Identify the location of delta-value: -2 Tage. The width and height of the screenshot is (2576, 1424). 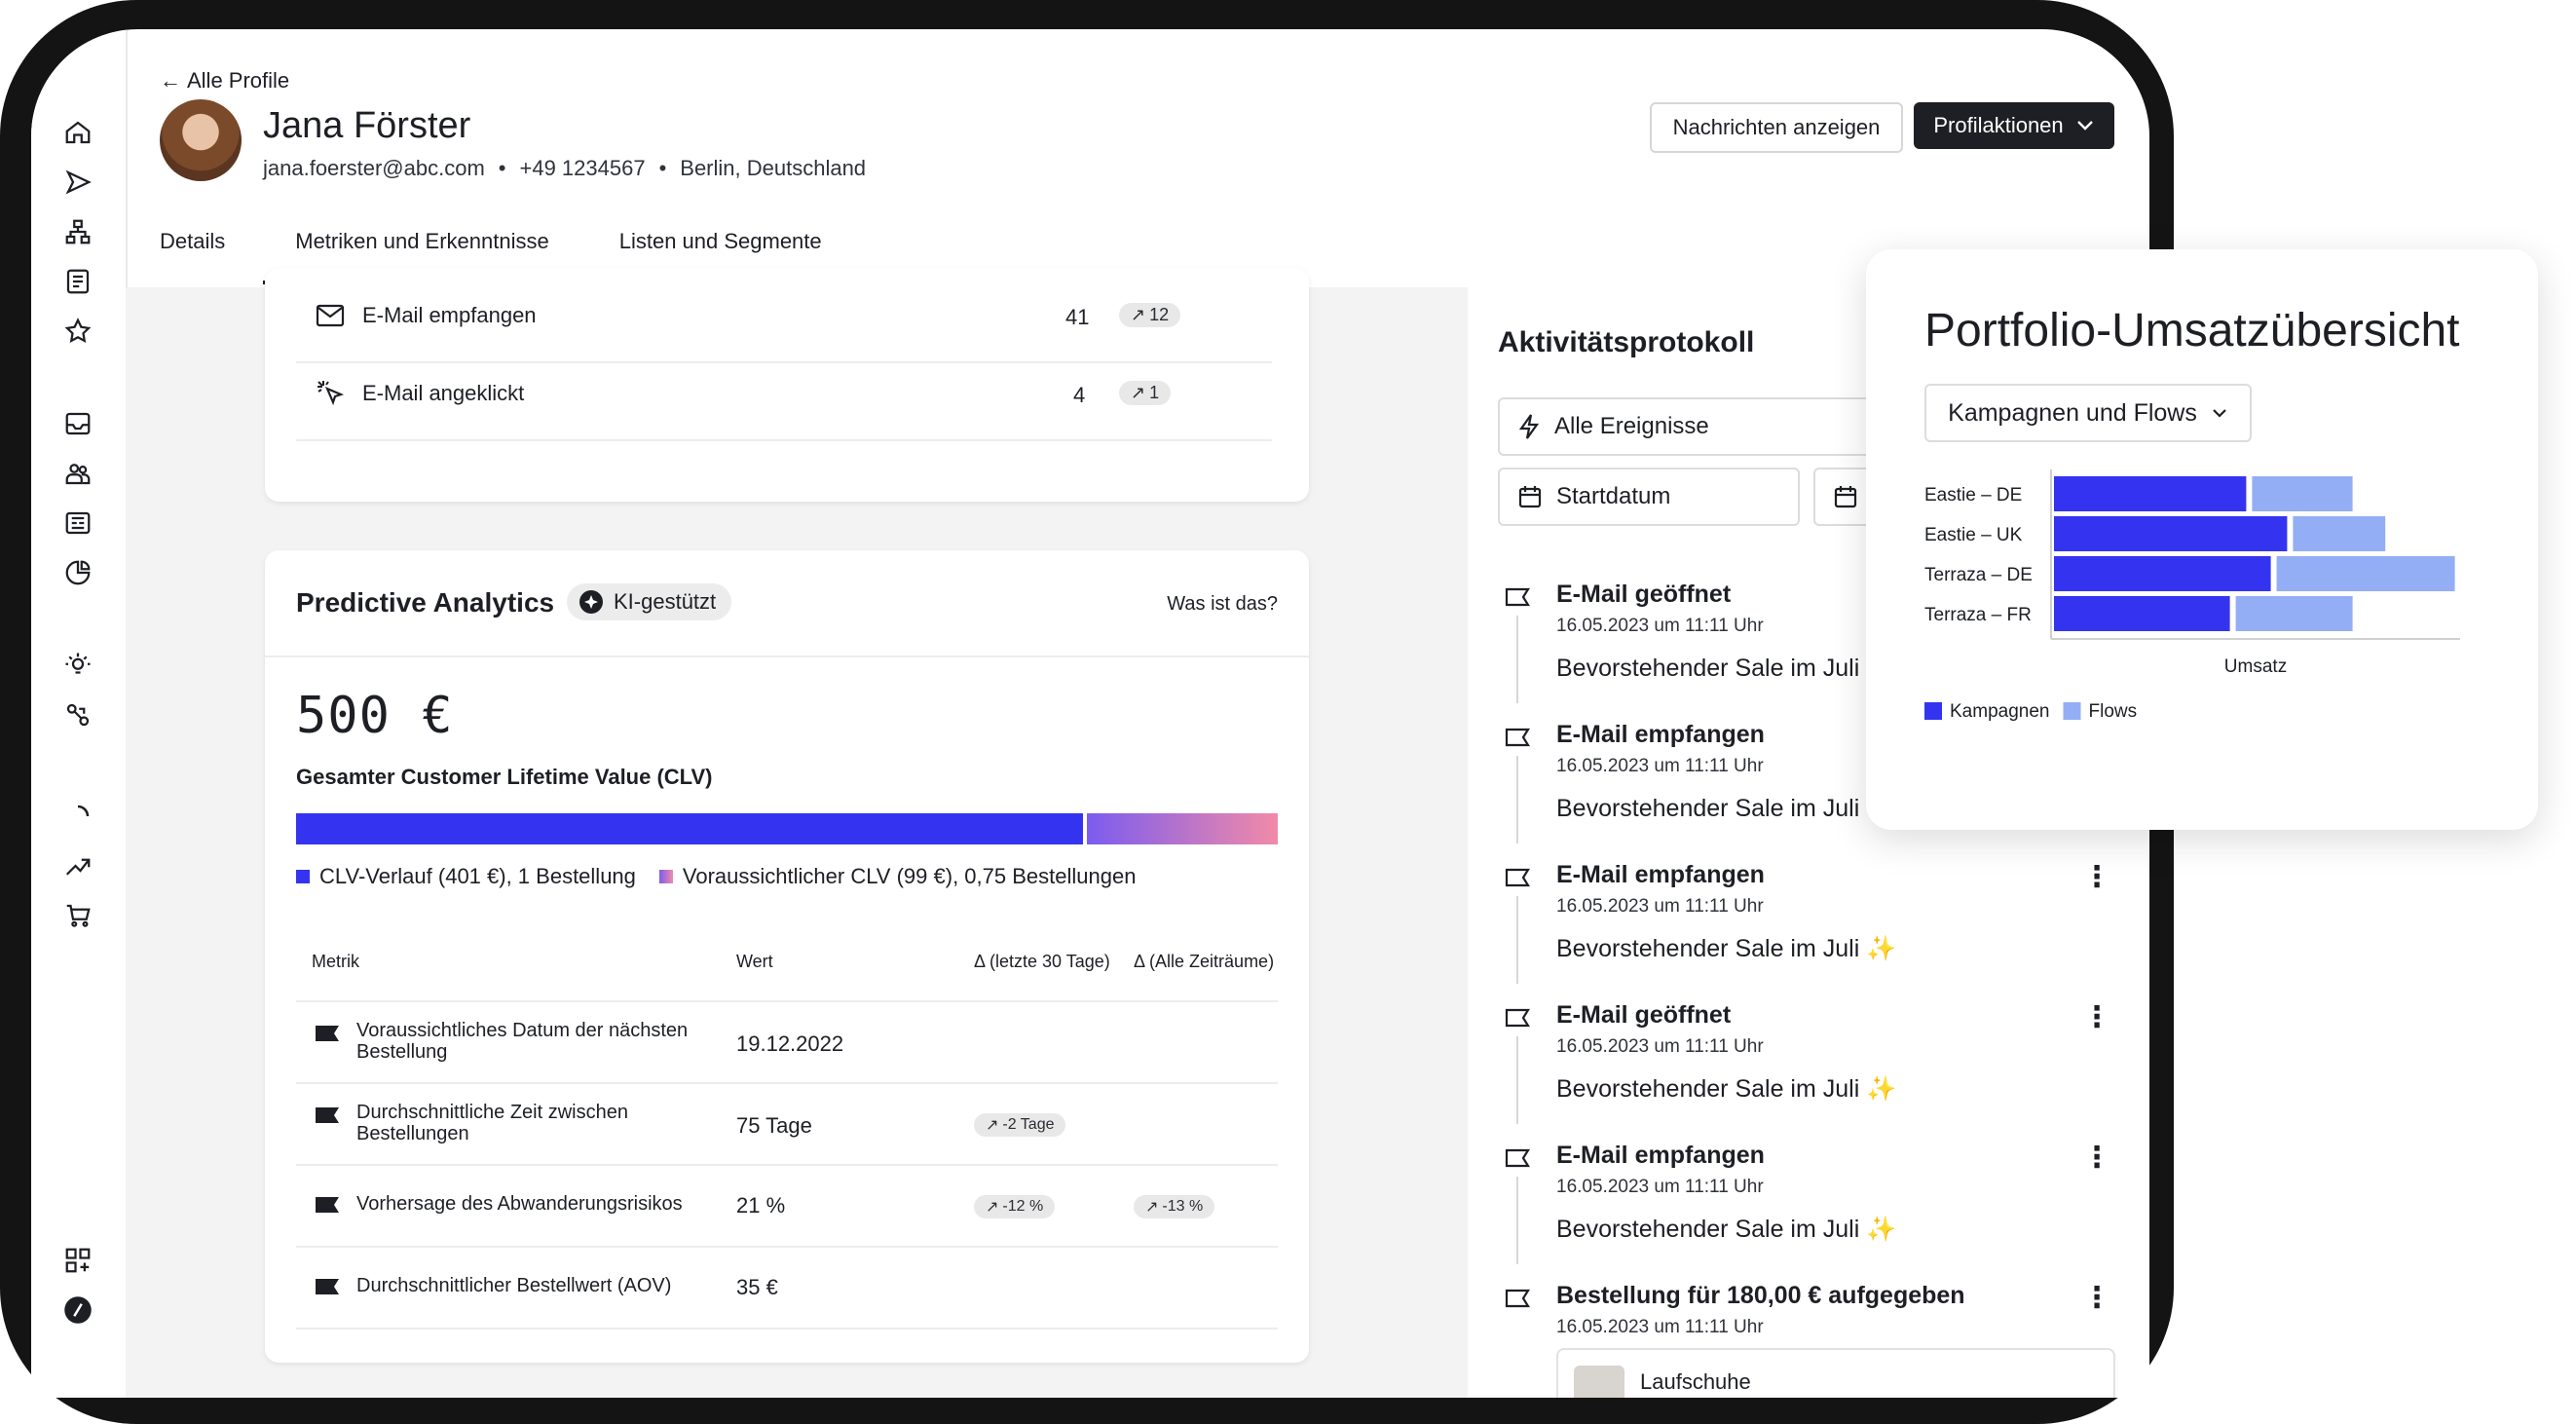
(1028, 1124).